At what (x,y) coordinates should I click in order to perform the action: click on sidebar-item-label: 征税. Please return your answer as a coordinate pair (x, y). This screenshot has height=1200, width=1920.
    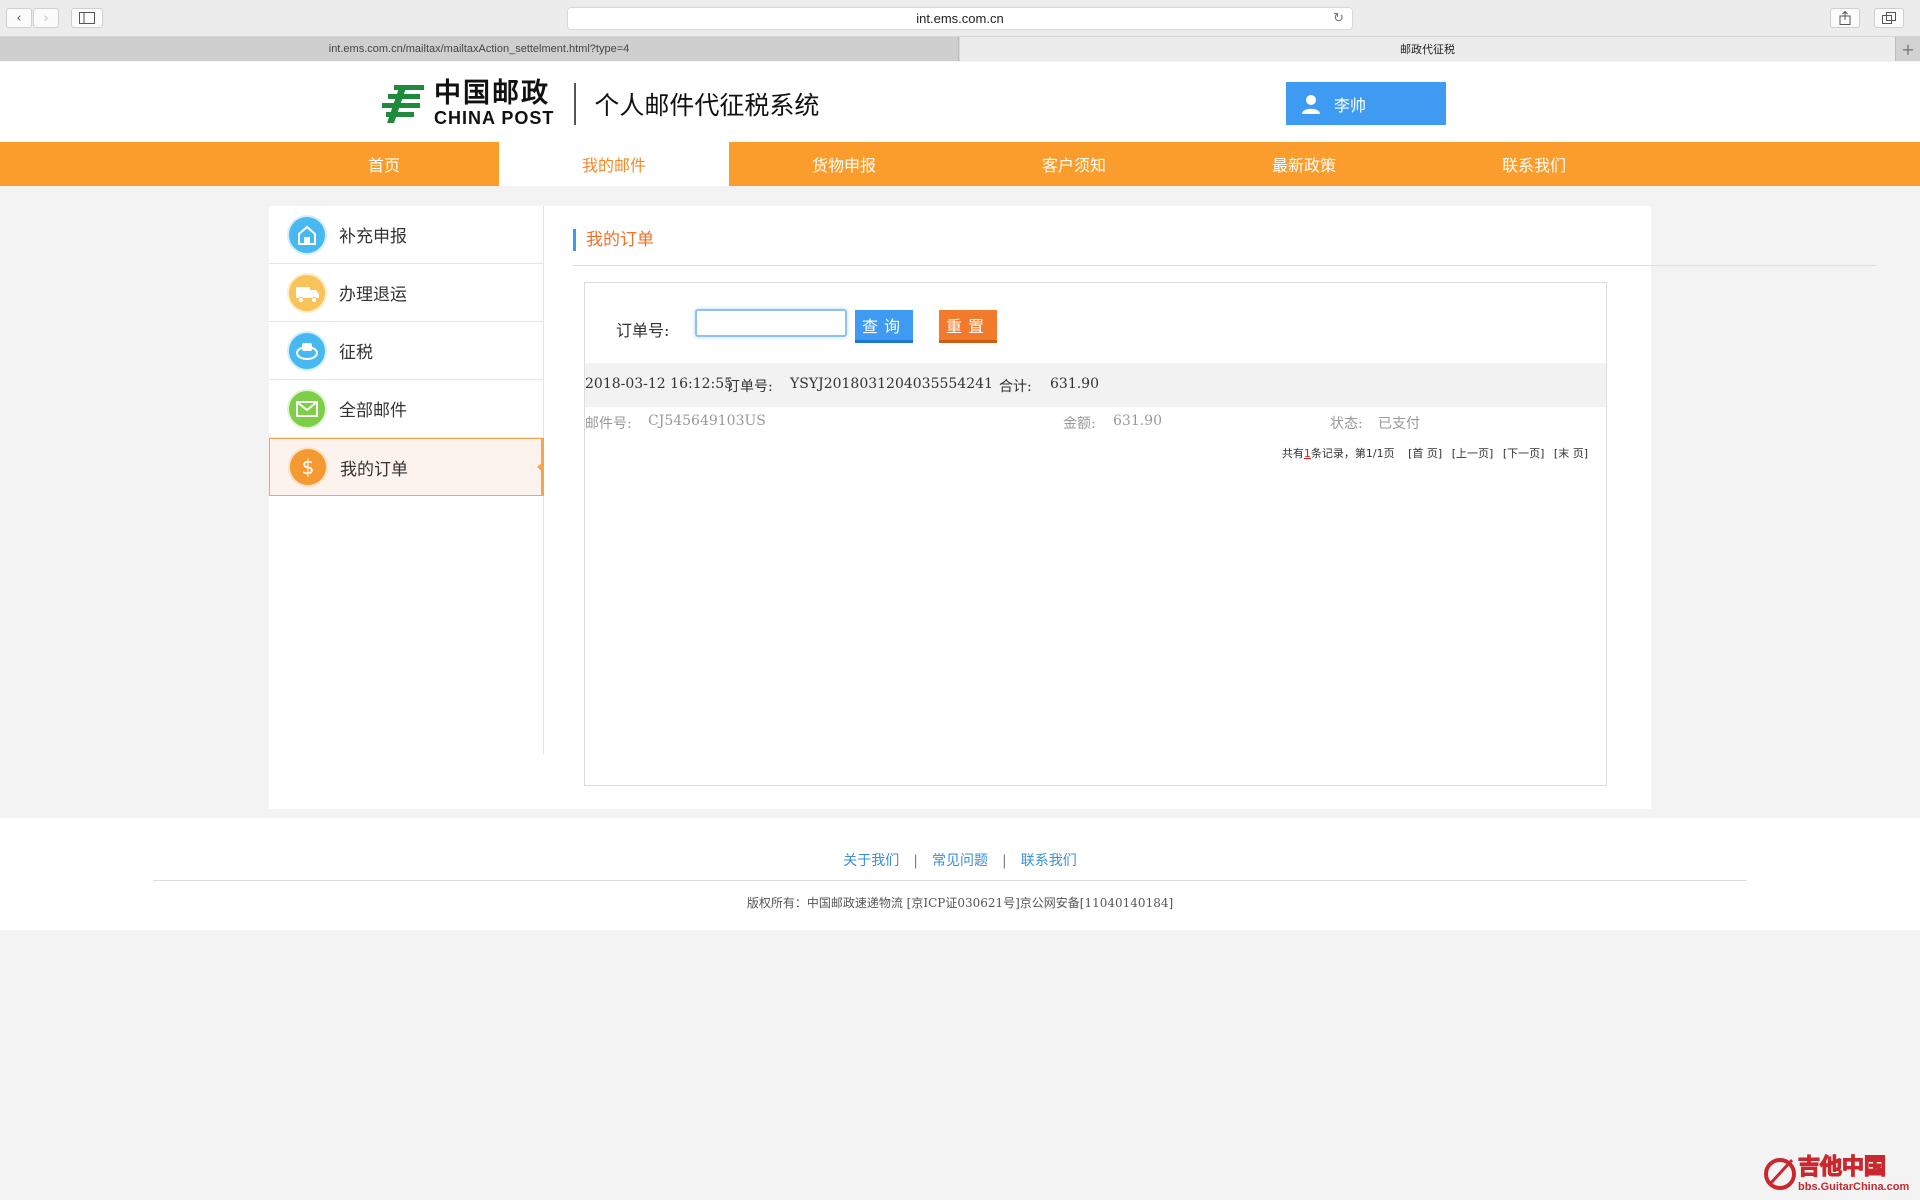
    Looking at the image, I should click on (356, 353).